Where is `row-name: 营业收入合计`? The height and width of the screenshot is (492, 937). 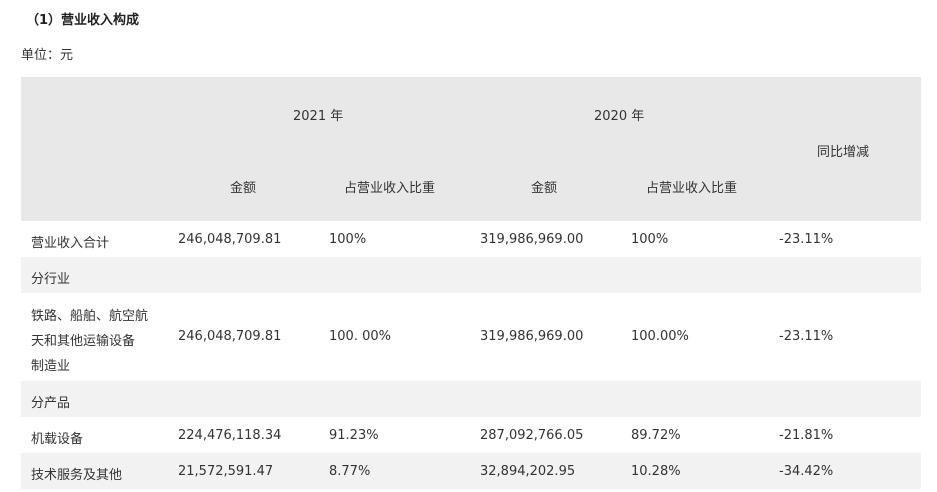
row-name: 营业收入合计 is located at coordinates (70, 243).